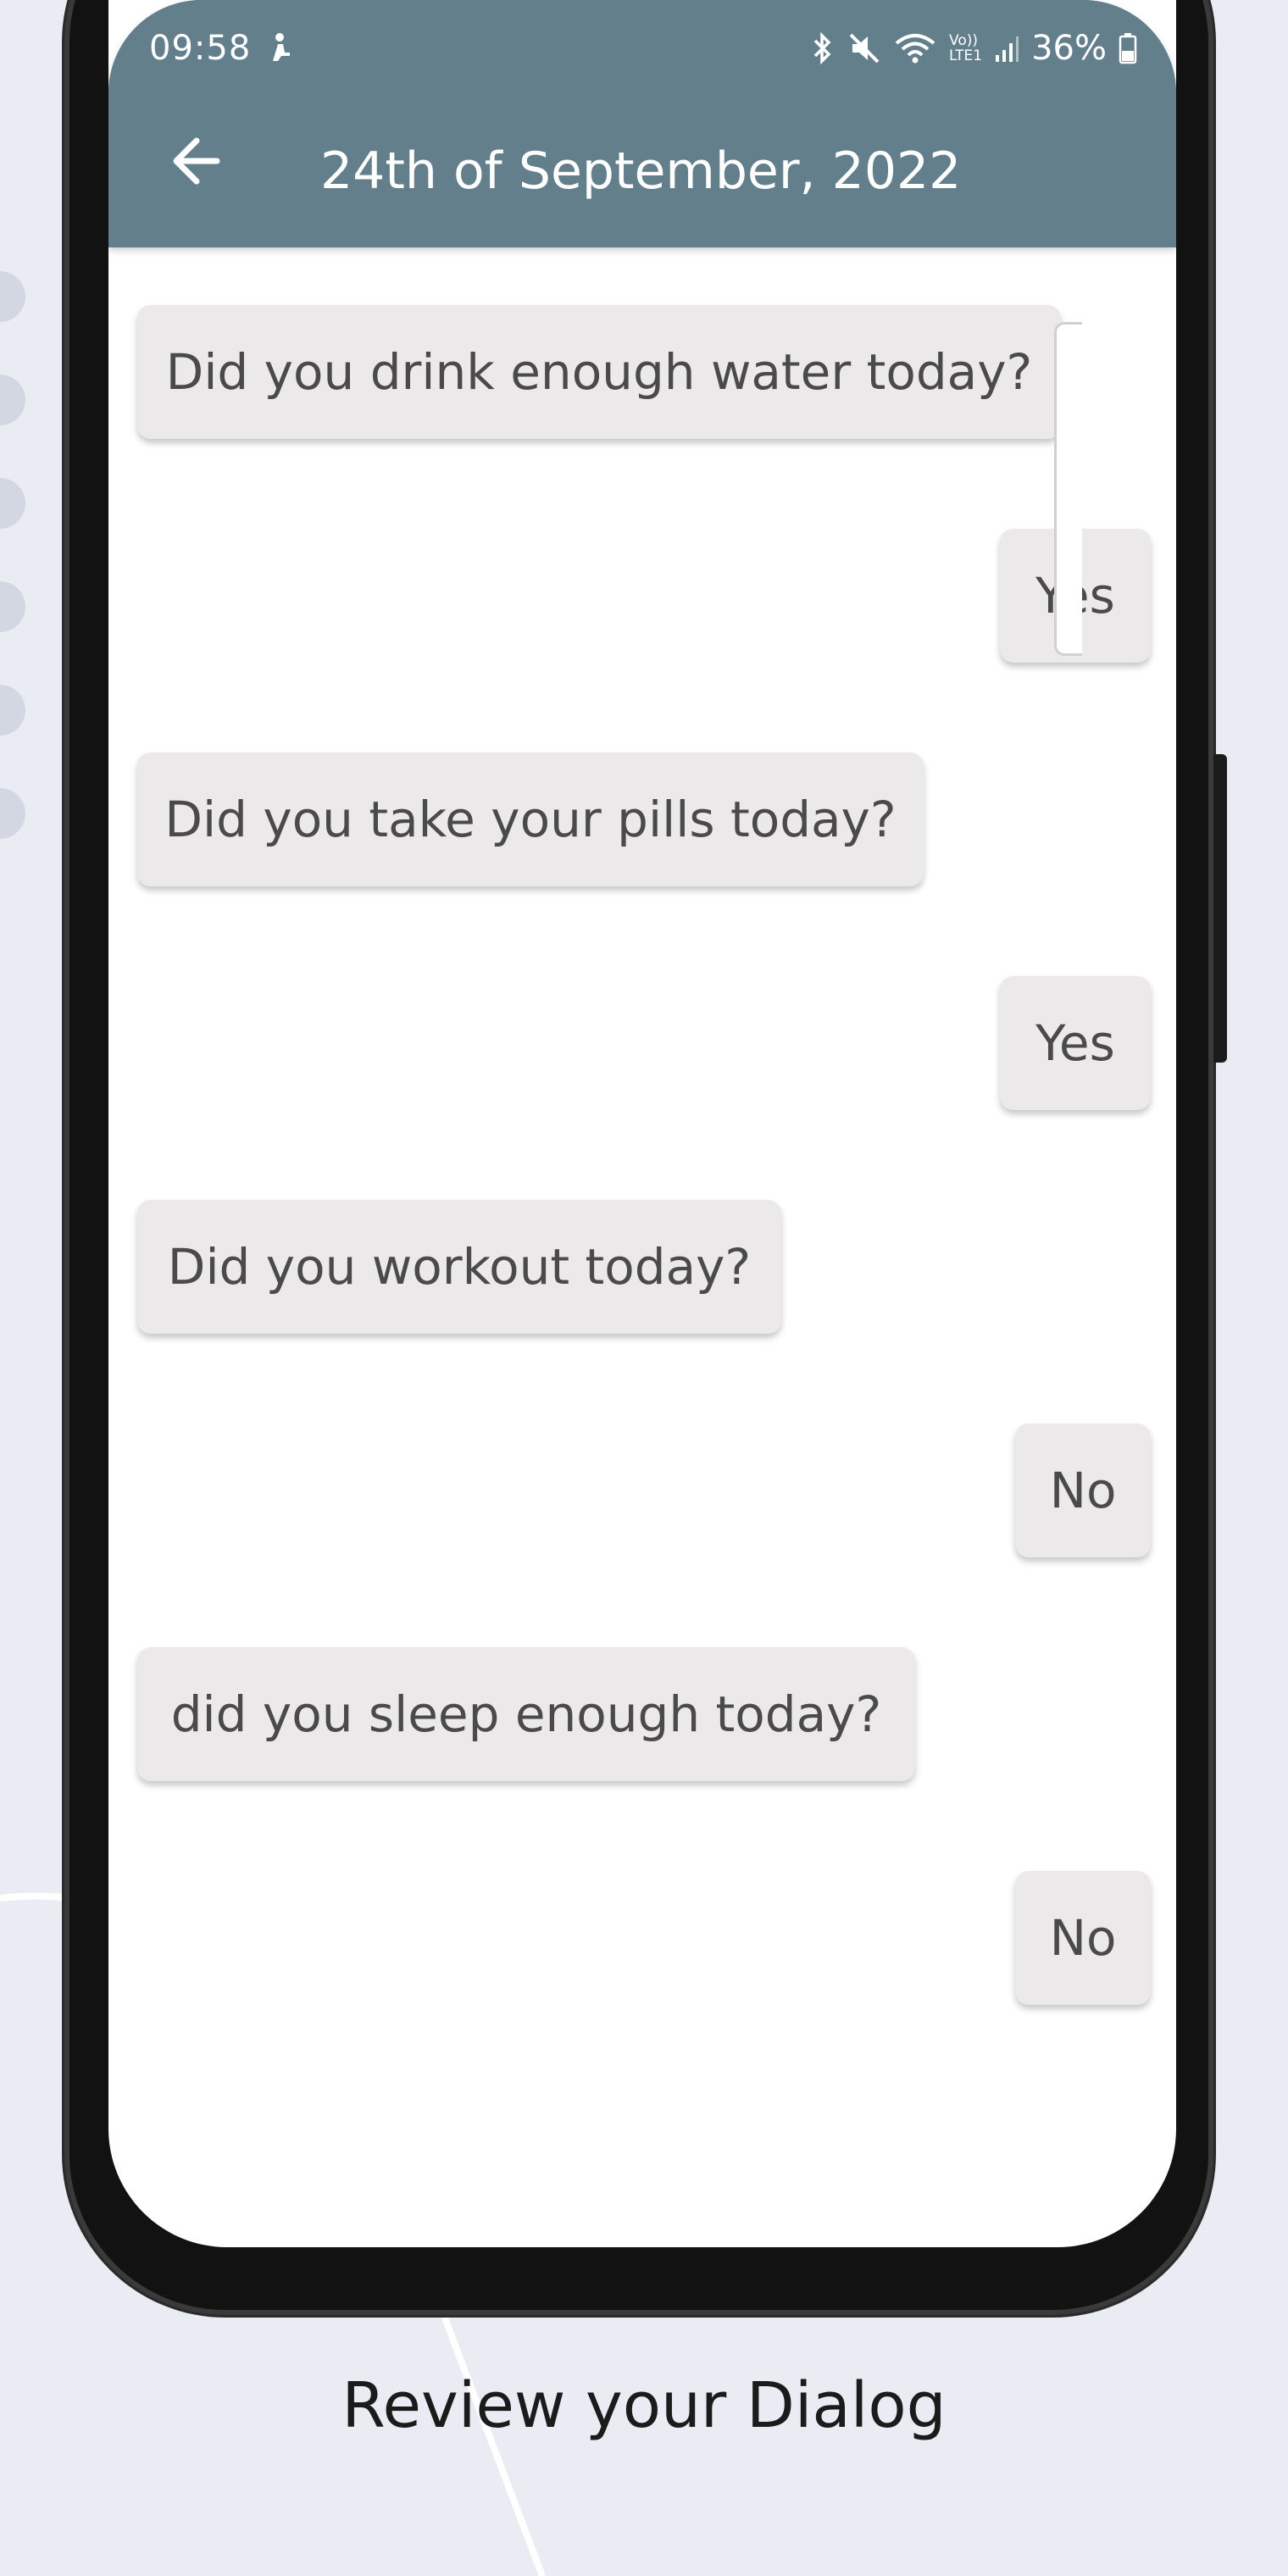 This screenshot has height=2576, width=1288. What do you see at coordinates (459, 1267) in the screenshot?
I see `question-bubble: Did you workout today?` at bounding box center [459, 1267].